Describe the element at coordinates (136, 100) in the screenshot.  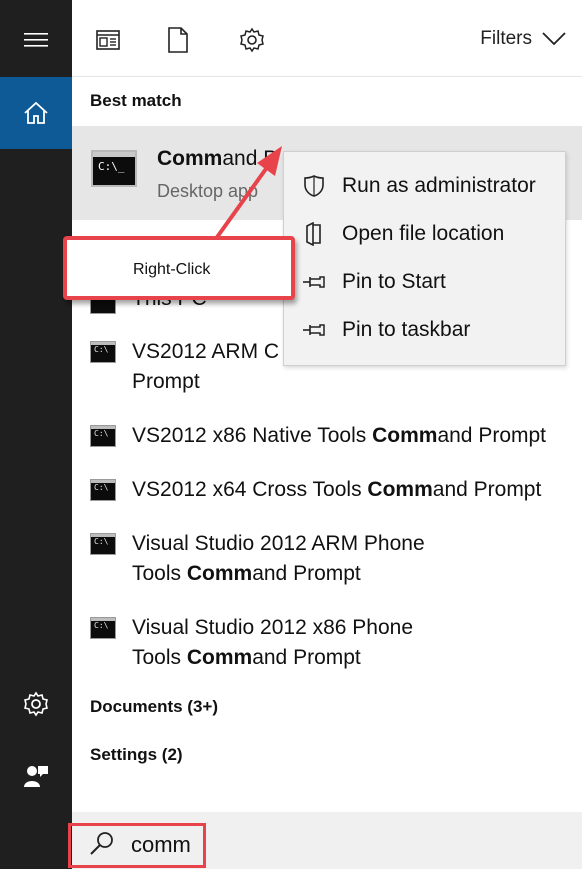
I see `best-match-heading: Best match` at that location.